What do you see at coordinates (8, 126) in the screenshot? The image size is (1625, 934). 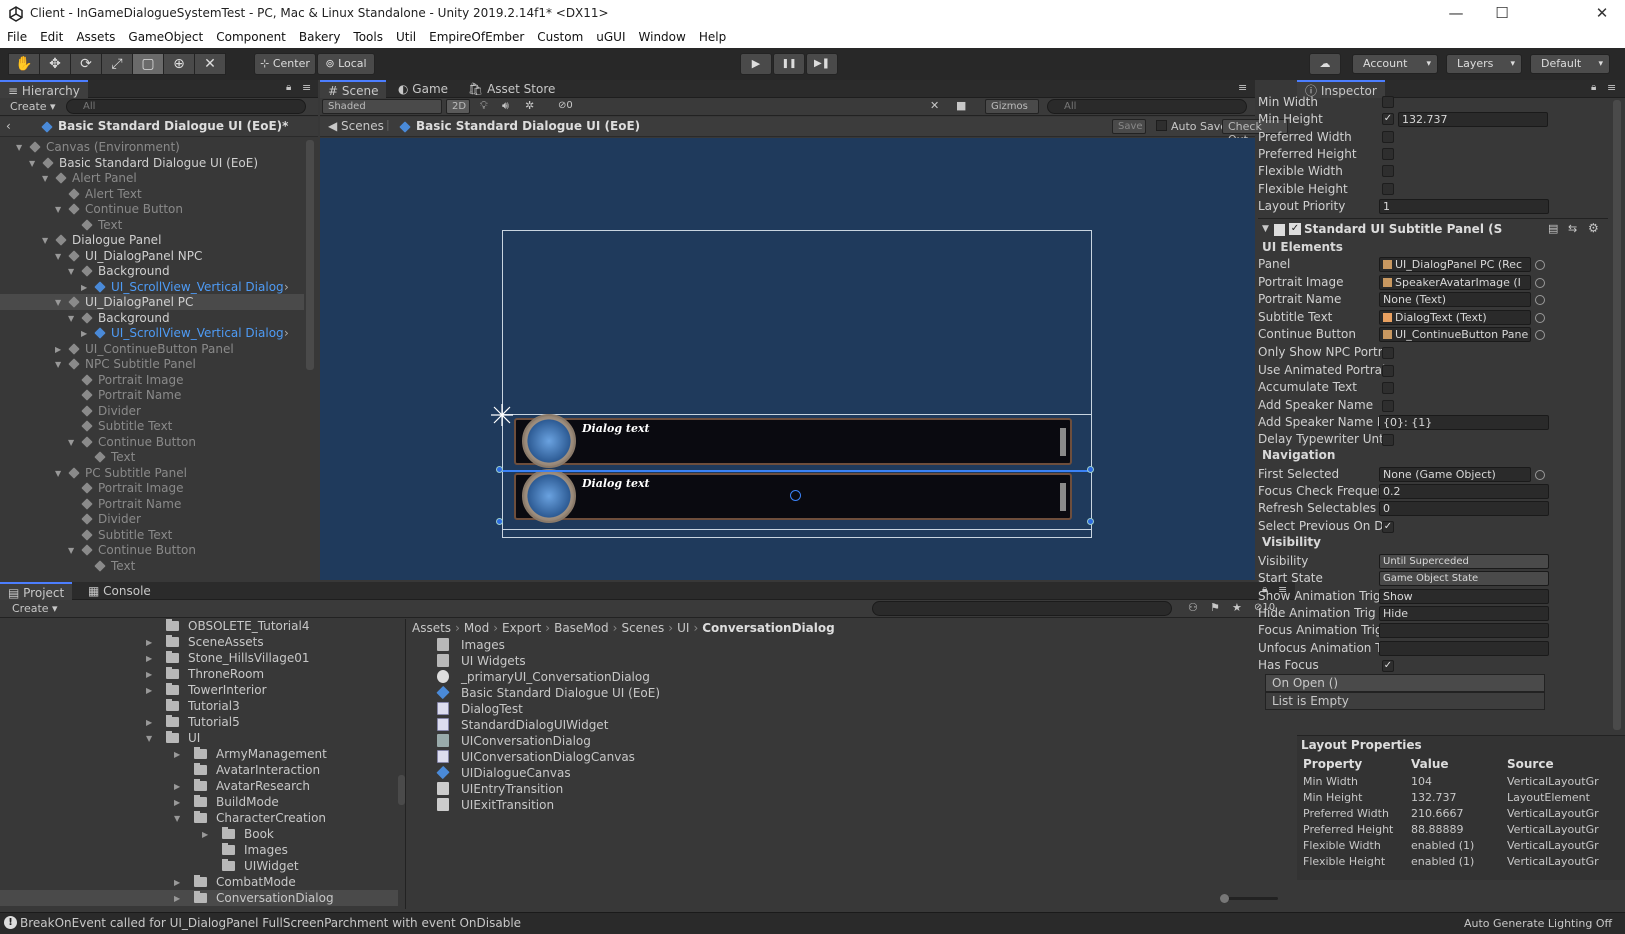 I see `back-arrow-icon: ‹` at bounding box center [8, 126].